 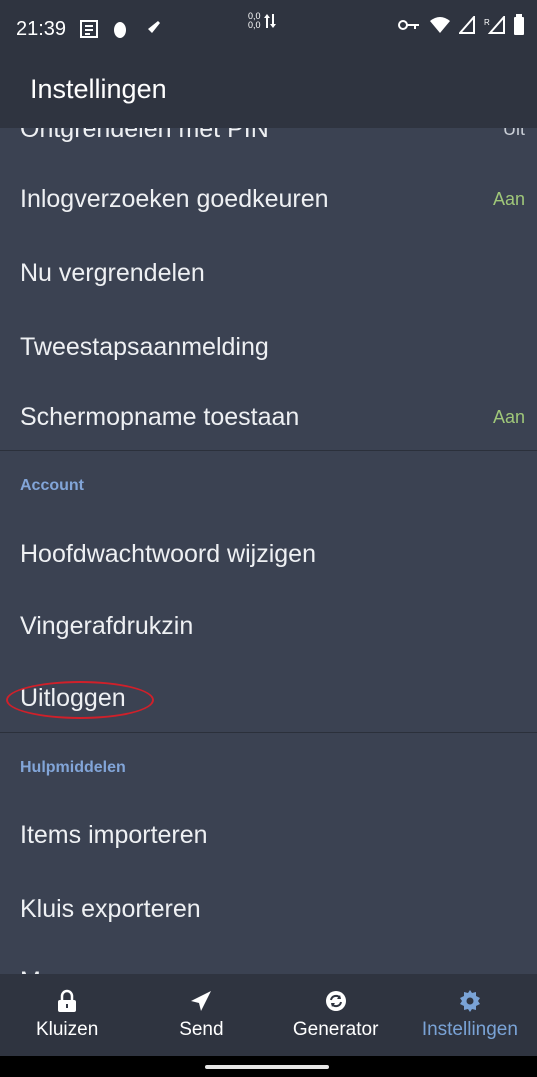 What do you see at coordinates (262, 21) in the screenshot?
I see `network-speed: 0,0 0,0` at bounding box center [262, 21].